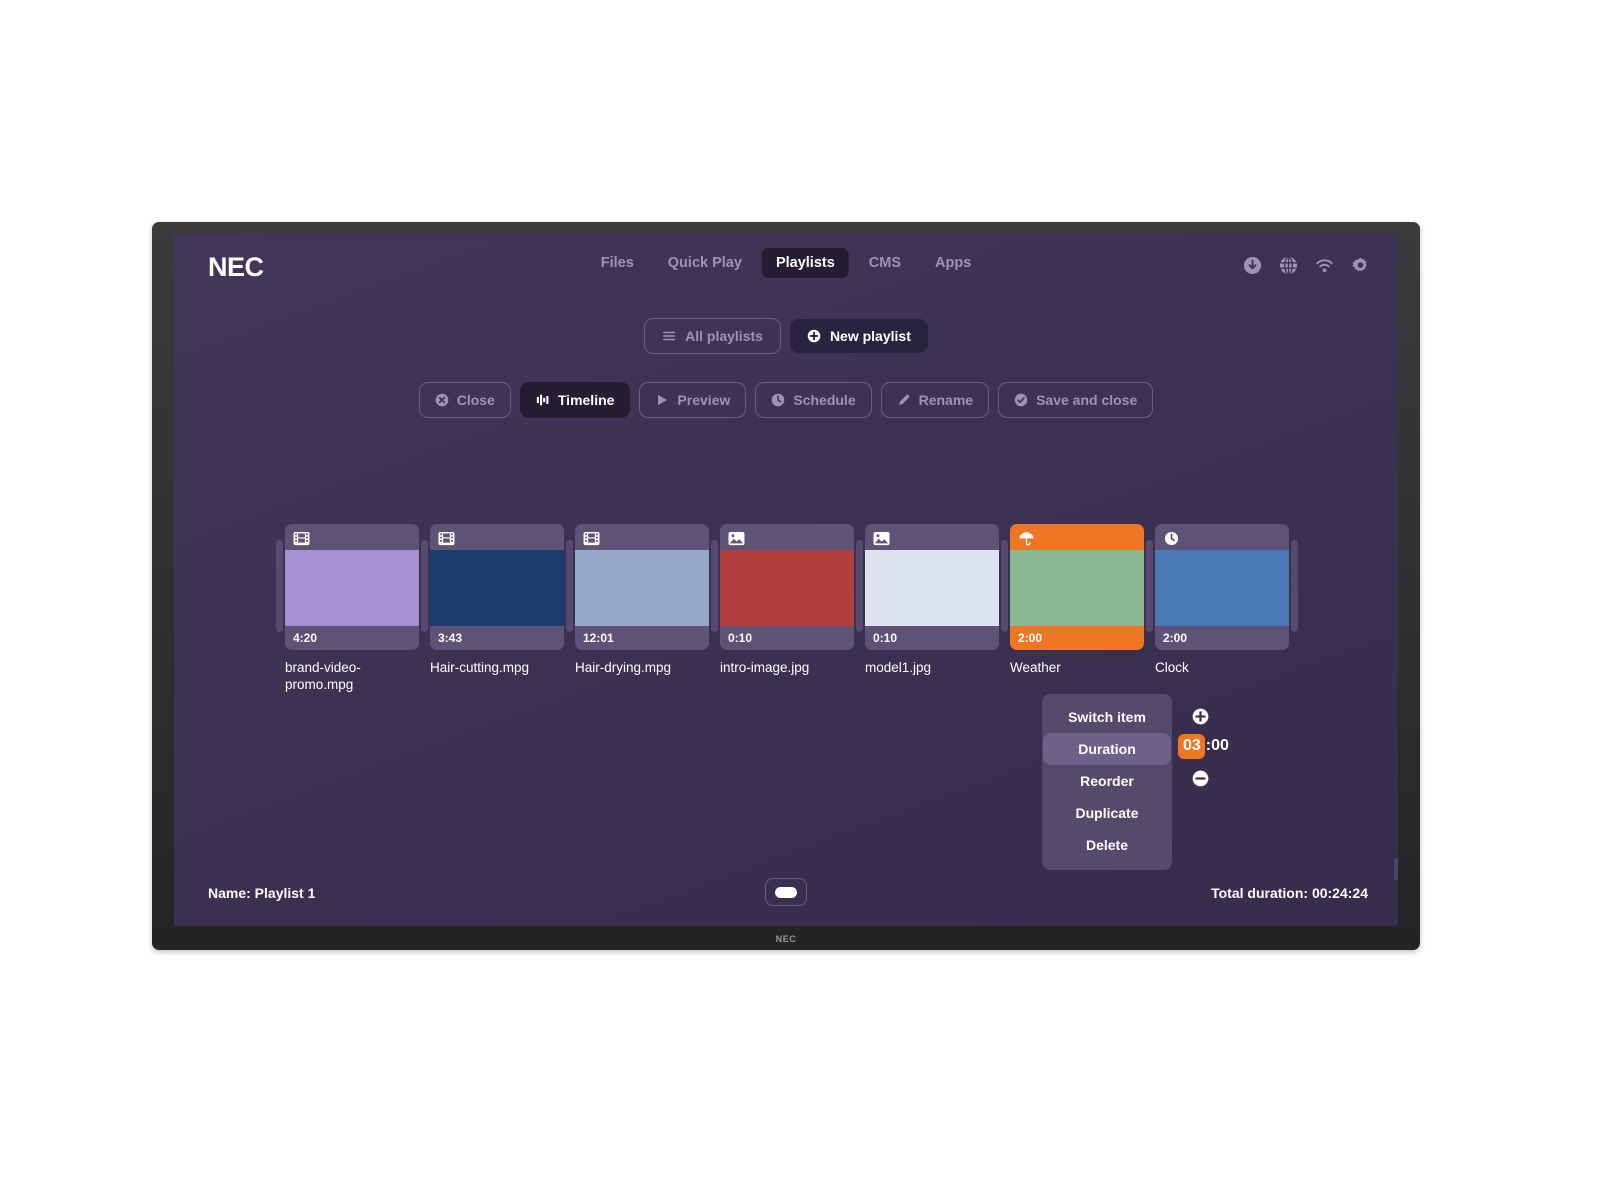 This screenshot has width=1600, height=1200. What do you see at coordinates (765, 667) in the screenshot?
I see `timeline-item-label: intro-image.jpg` at bounding box center [765, 667].